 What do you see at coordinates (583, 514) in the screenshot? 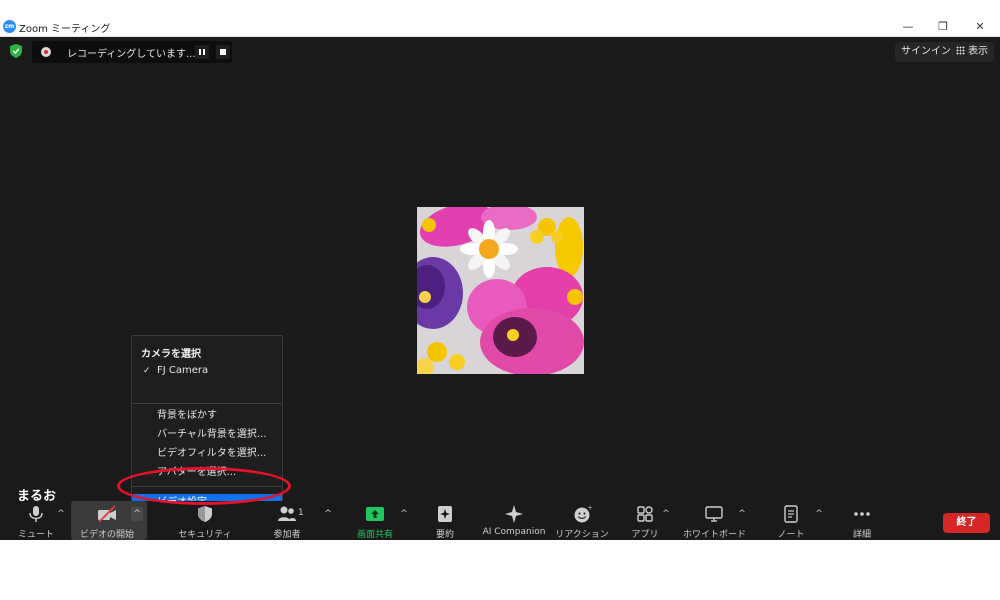
I see `smiley-icon: +` at bounding box center [583, 514].